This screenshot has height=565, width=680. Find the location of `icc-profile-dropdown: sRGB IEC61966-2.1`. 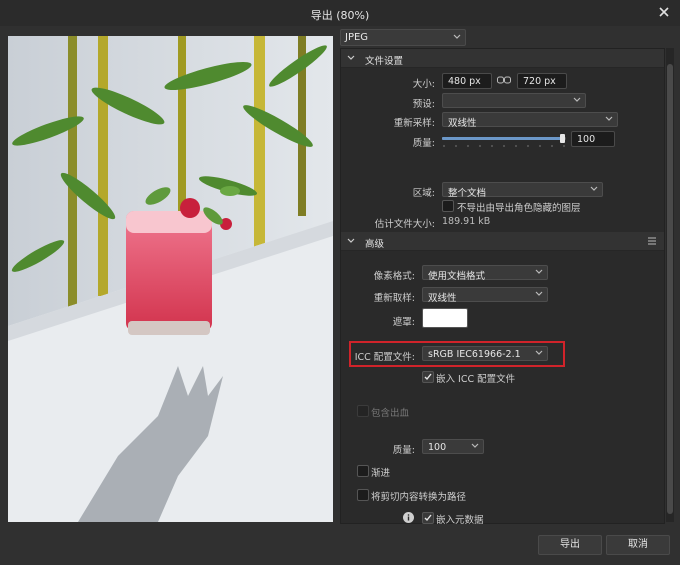

icc-profile-dropdown: sRGB IEC61966-2.1 is located at coordinates (485, 353).